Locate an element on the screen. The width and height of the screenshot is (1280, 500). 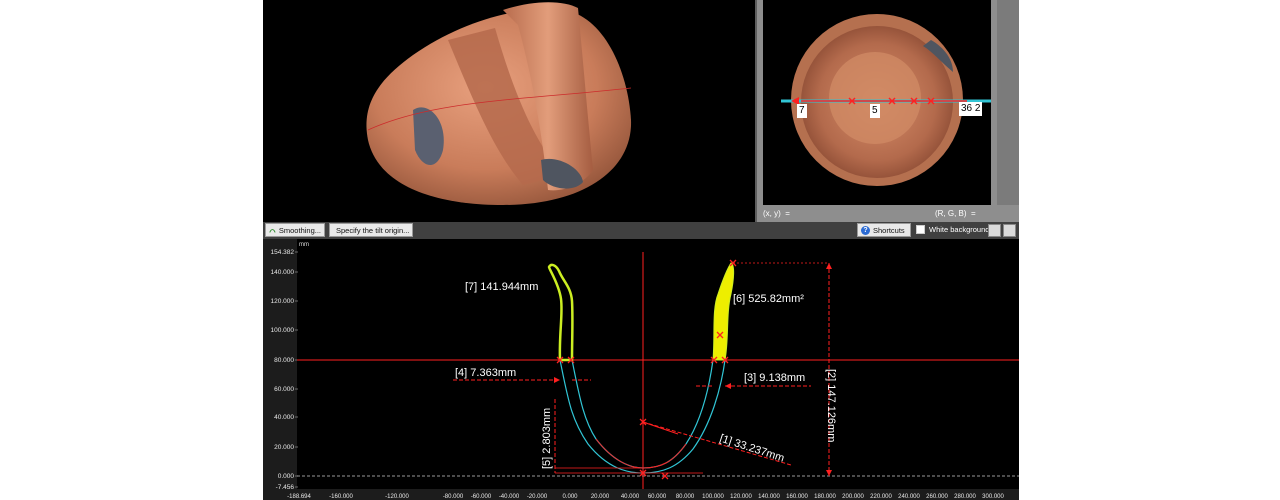
radius-measure-solid is located at coordinates (660, 428).